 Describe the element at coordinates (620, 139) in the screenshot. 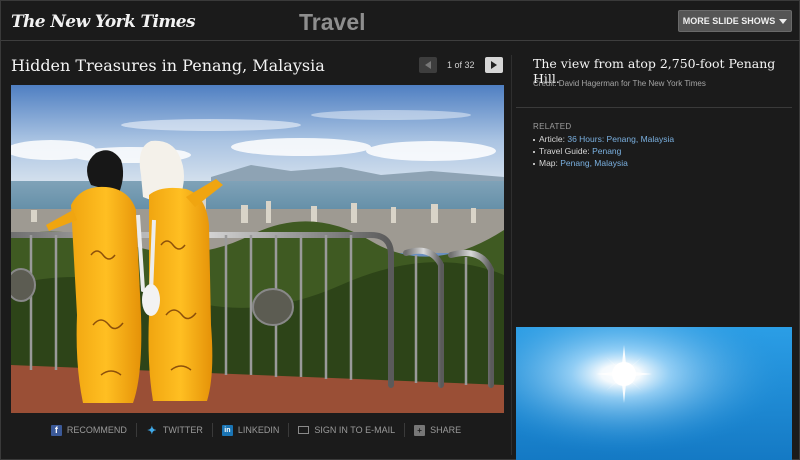

I see `related-article-link: 36 Hours: Penang, Malaysia` at that location.